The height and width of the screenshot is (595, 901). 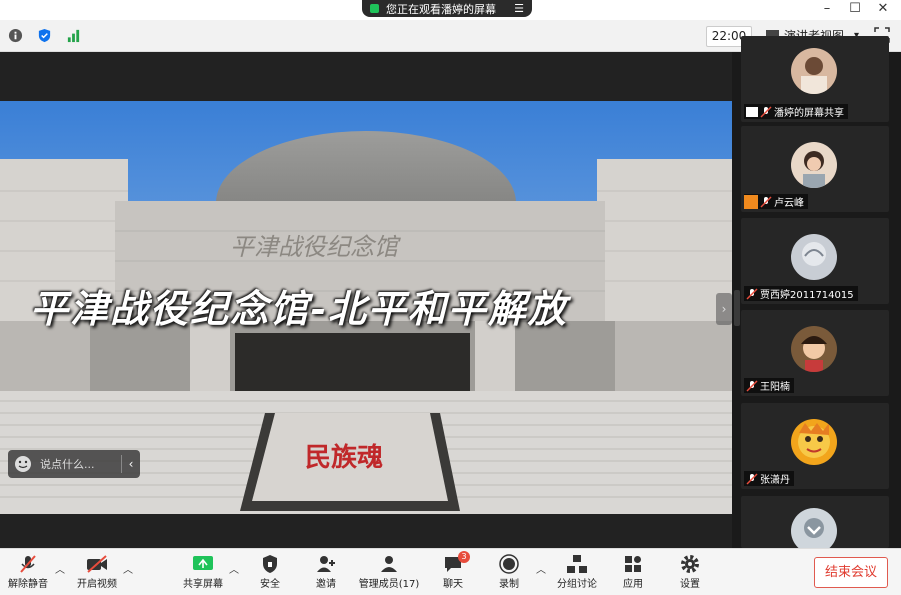 I want to click on participants-icon, so click(x=389, y=564).